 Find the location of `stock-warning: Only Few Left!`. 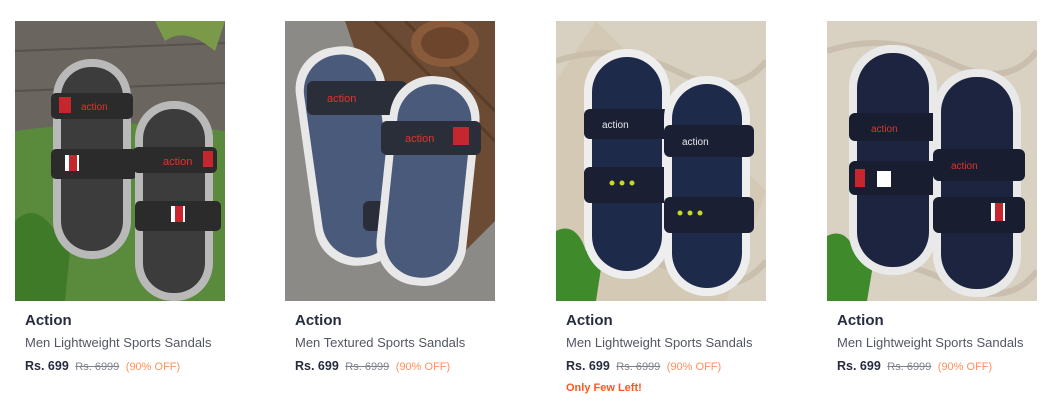

stock-warning: Only Few Left! is located at coordinates (604, 388).